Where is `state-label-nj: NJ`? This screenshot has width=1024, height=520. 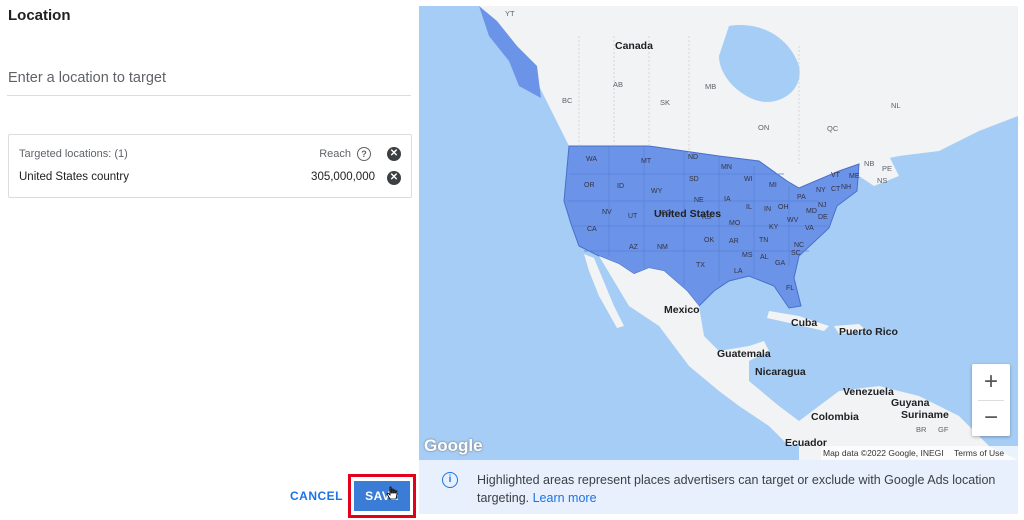
state-label-nj: NJ is located at coordinates (822, 205).